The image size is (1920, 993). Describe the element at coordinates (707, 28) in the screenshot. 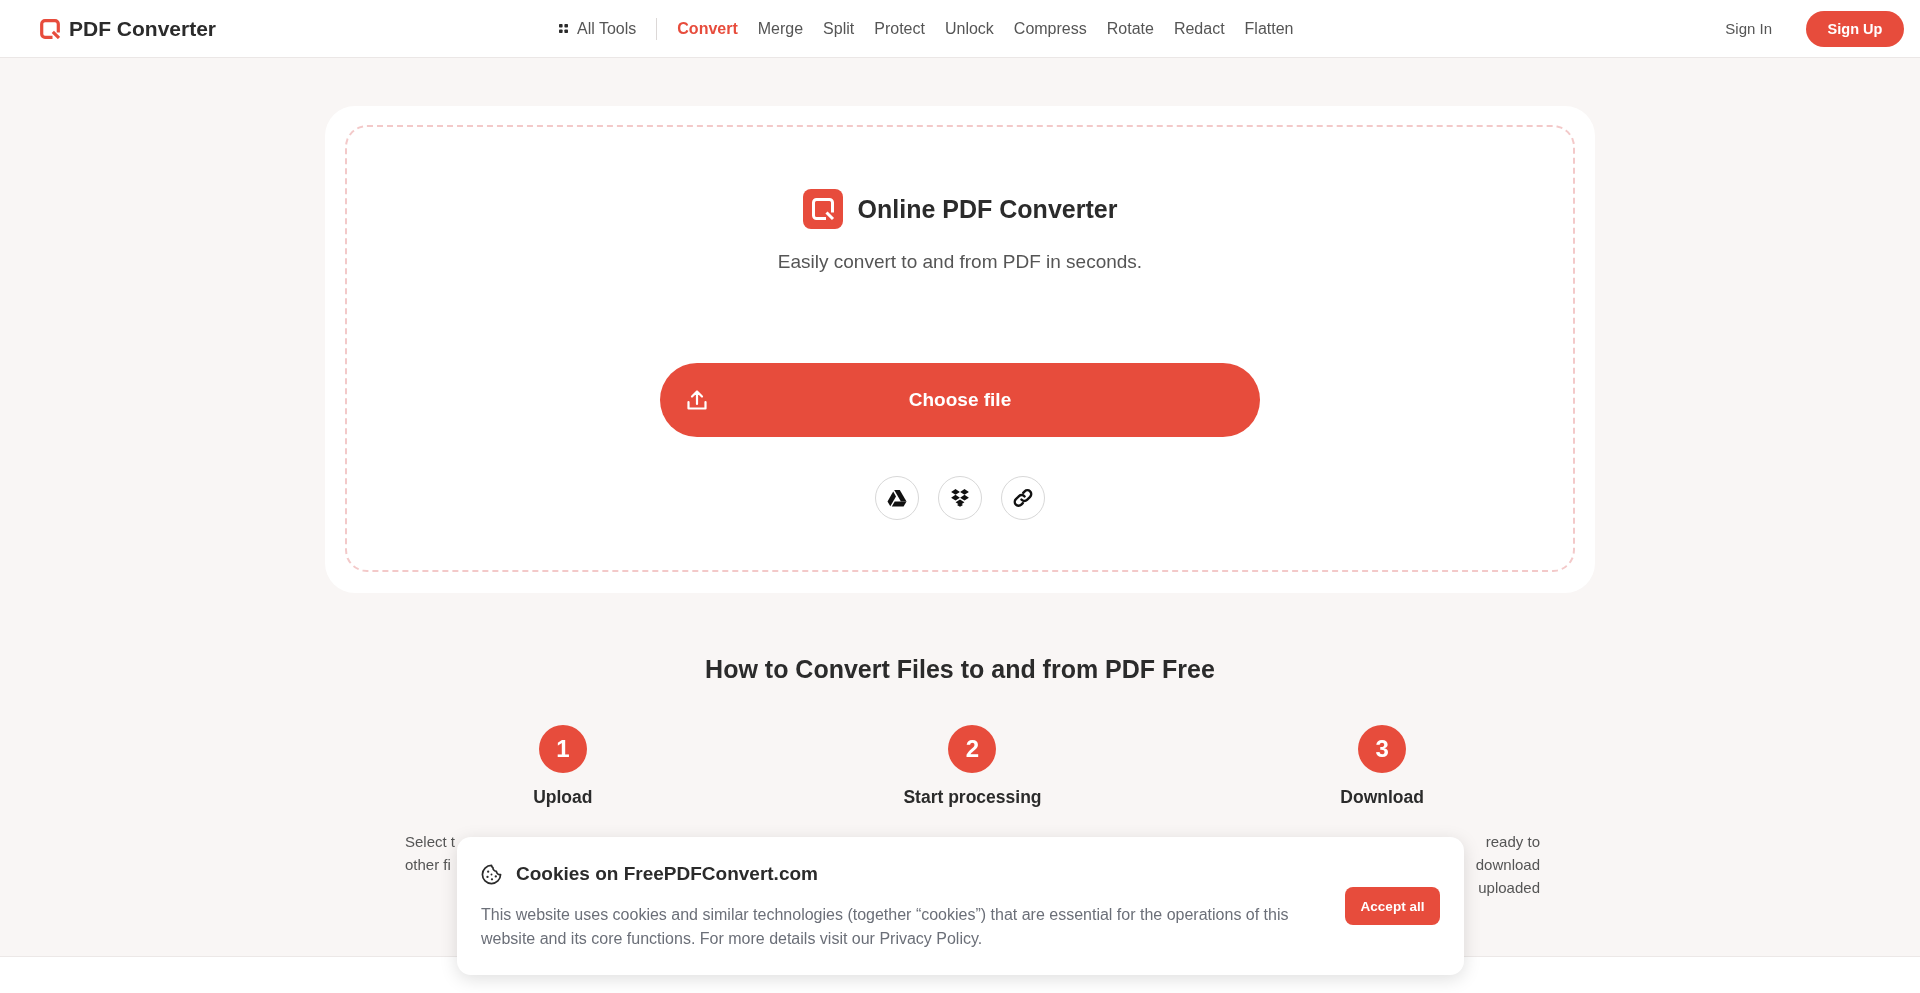

I see `nav-link: Convert` at that location.